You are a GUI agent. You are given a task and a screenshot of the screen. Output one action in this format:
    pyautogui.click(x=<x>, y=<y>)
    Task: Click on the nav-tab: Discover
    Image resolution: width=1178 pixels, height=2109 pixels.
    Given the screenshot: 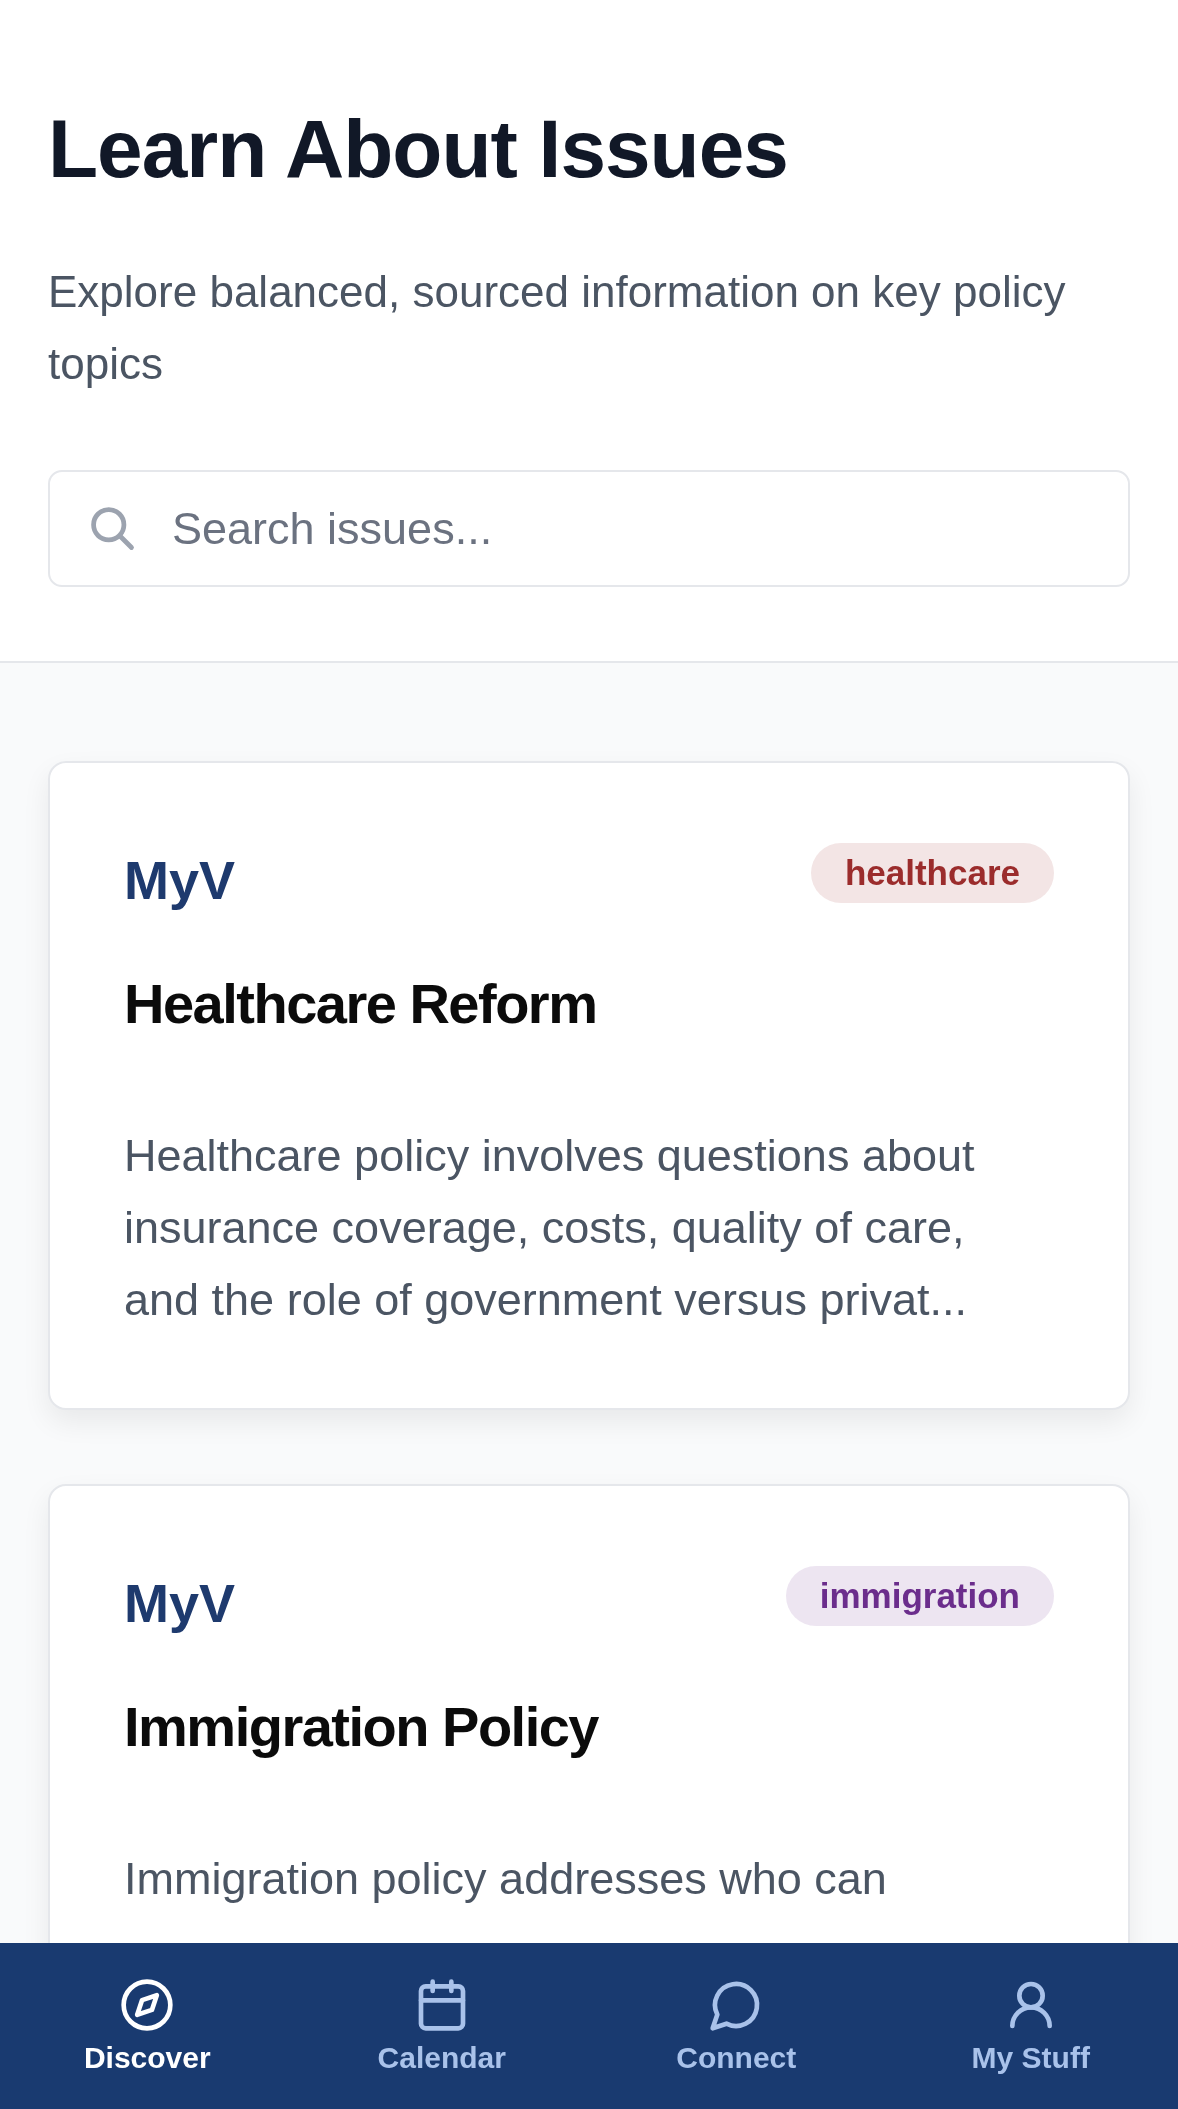 What is the action you would take?
    pyautogui.click(x=147, y=2026)
    